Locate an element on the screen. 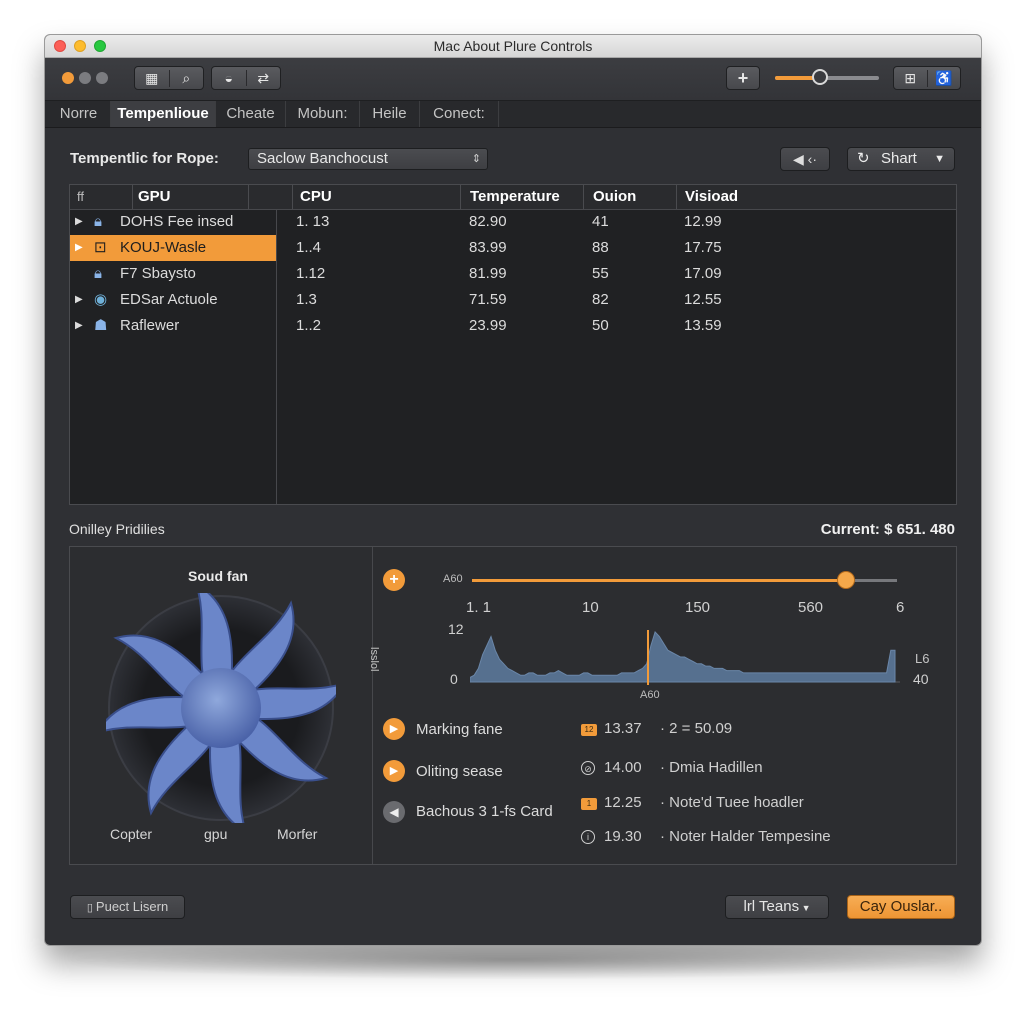 The width and height of the screenshot is (1024, 1024). search-icon: ⌕ is located at coordinates (187, 78).